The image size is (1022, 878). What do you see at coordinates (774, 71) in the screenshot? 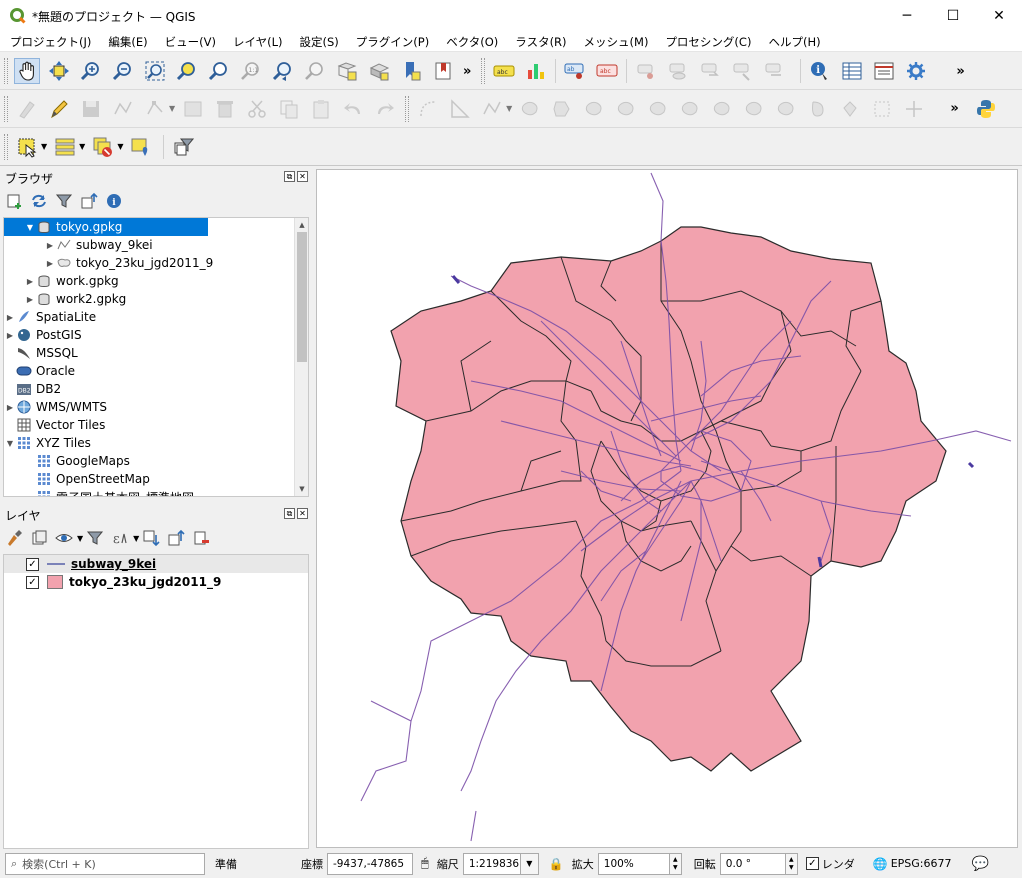
I see `label-properties-icon` at bounding box center [774, 71].